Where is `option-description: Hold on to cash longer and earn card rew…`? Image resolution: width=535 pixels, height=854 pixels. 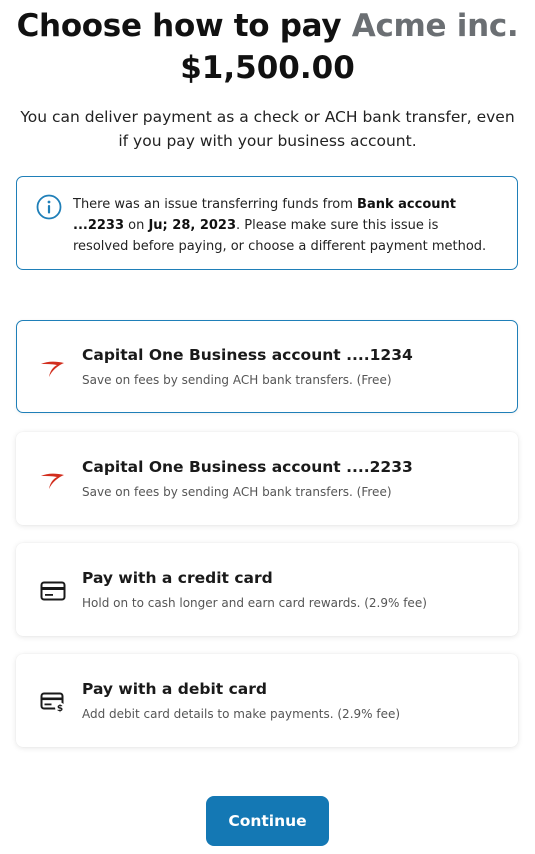 option-description: Hold on to cash longer and earn card rew… is located at coordinates (254, 603).